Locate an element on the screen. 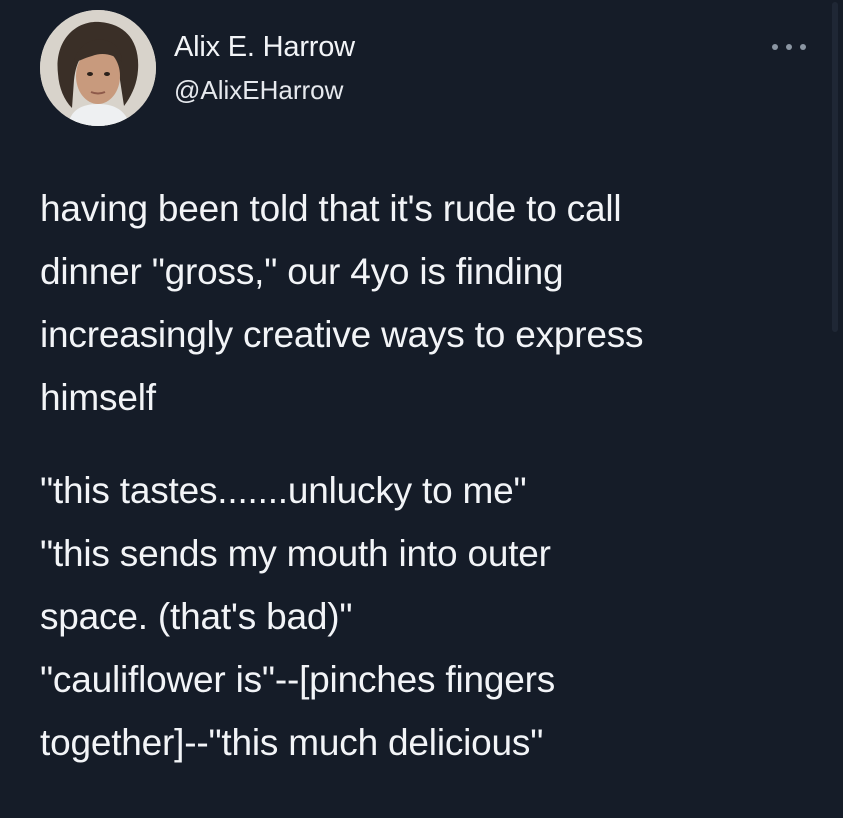 This screenshot has width=843, height=818. tweet-line: together]--"this much delicious" is located at coordinates (292, 742).